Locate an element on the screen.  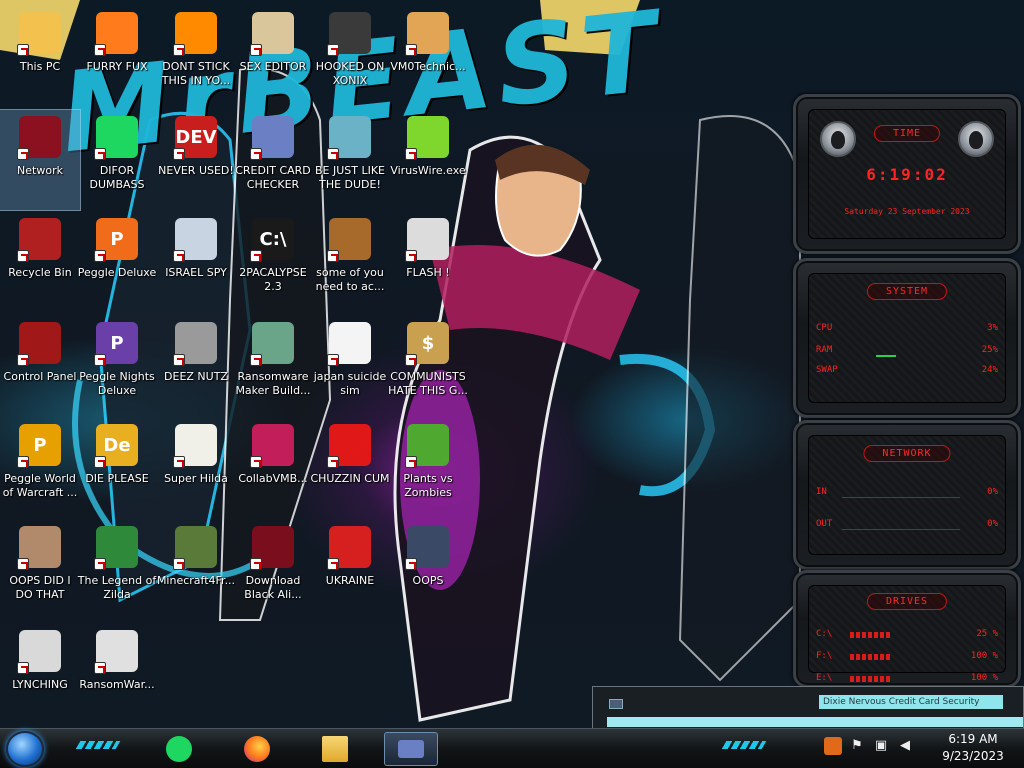
desktop-icon: P Peggle Nights Deluxe is located at coordinates (117, 366).